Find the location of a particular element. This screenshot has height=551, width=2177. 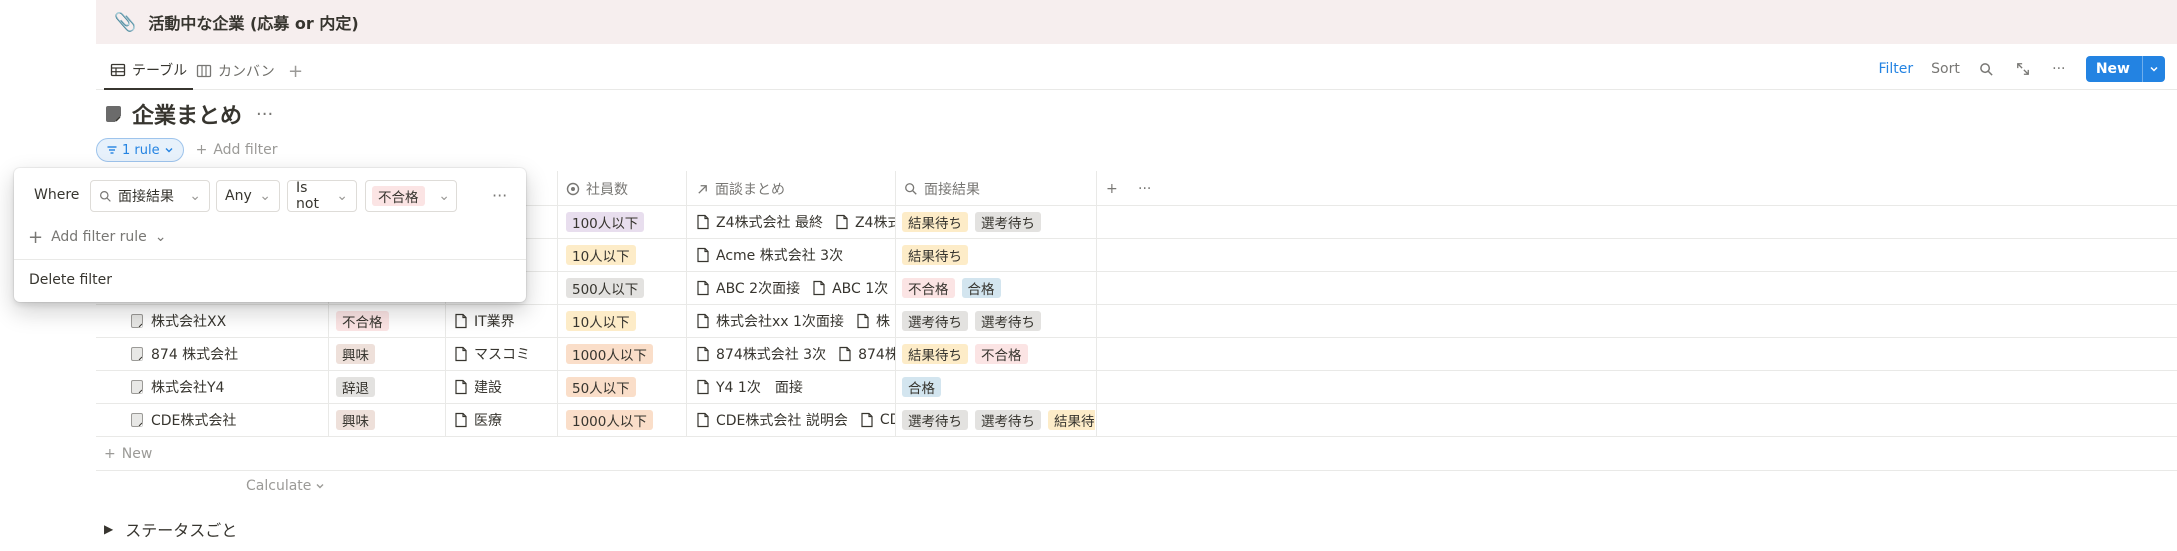

add-view-icon: + is located at coordinates (295, 71).